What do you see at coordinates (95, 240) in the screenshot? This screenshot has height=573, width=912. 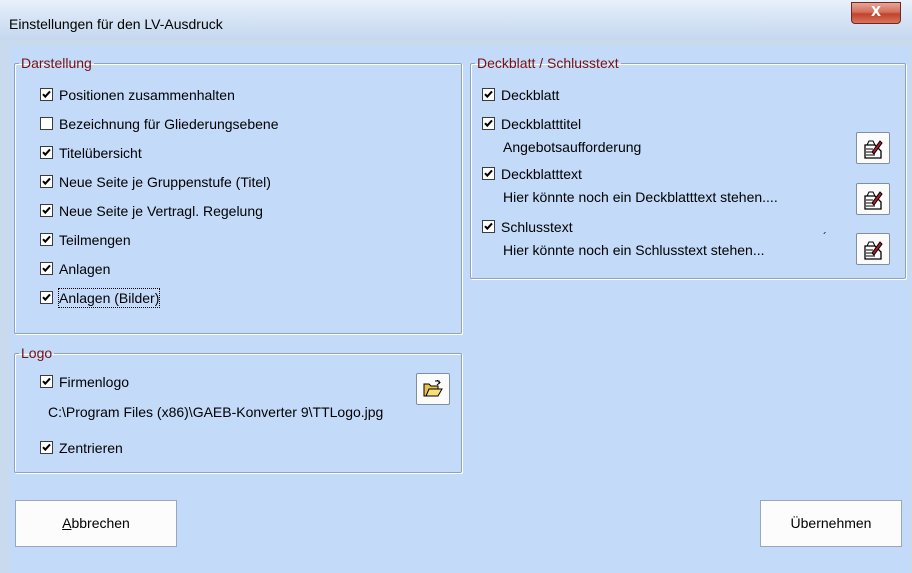 I see `checkbox-label: Teilmengen` at bounding box center [95, 240].